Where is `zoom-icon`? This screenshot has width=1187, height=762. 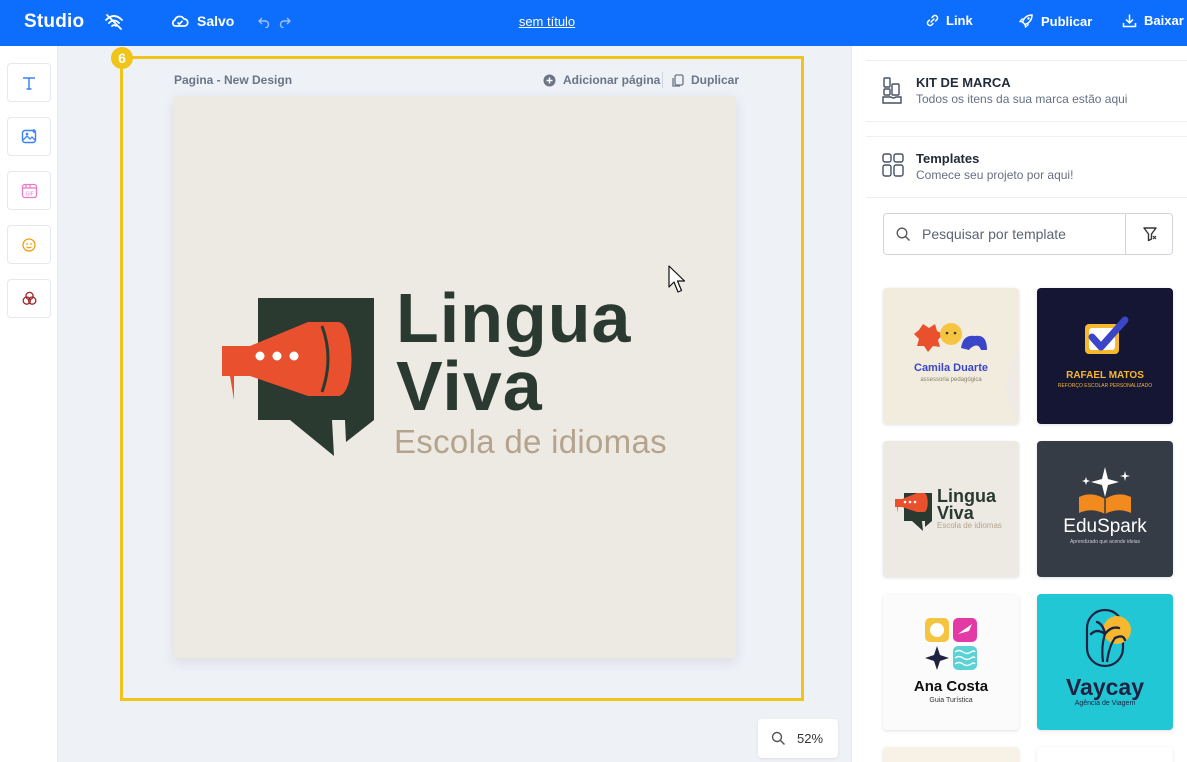 zoom-icon is located at coordinates (778, 738).